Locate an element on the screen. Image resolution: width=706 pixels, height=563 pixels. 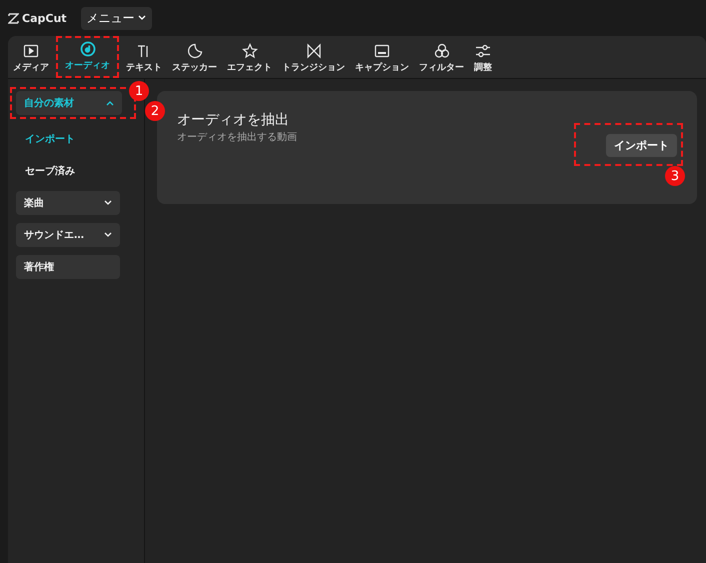
tab: メディア is located at coordinates (31, 59).